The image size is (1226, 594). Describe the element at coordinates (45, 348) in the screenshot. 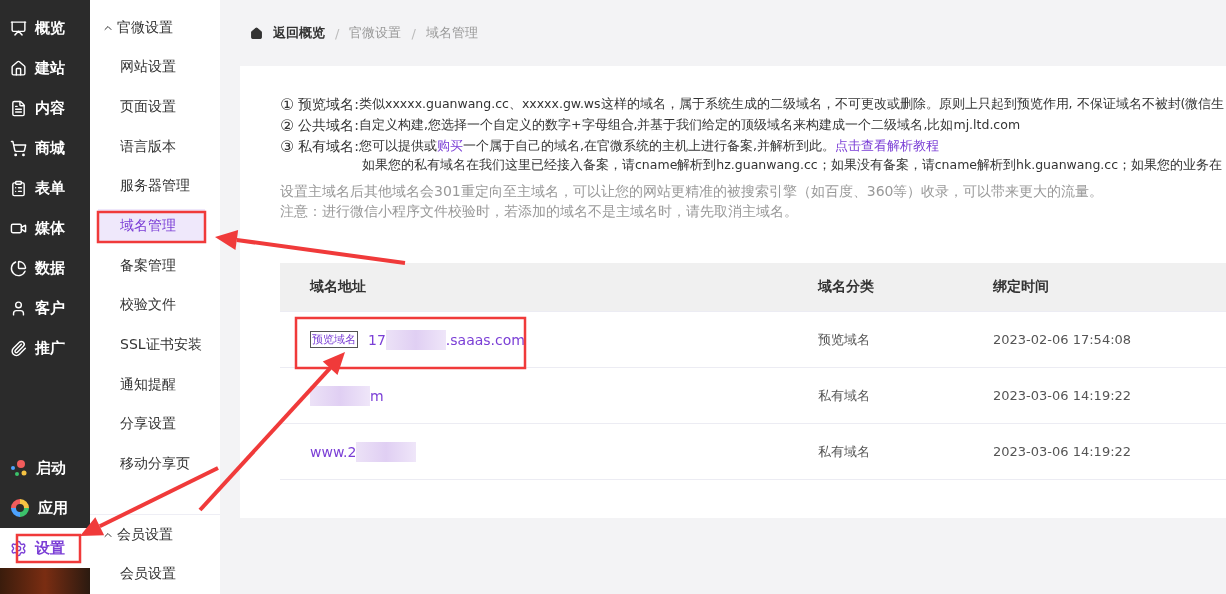

I see `nav-item: 推广` at that location.